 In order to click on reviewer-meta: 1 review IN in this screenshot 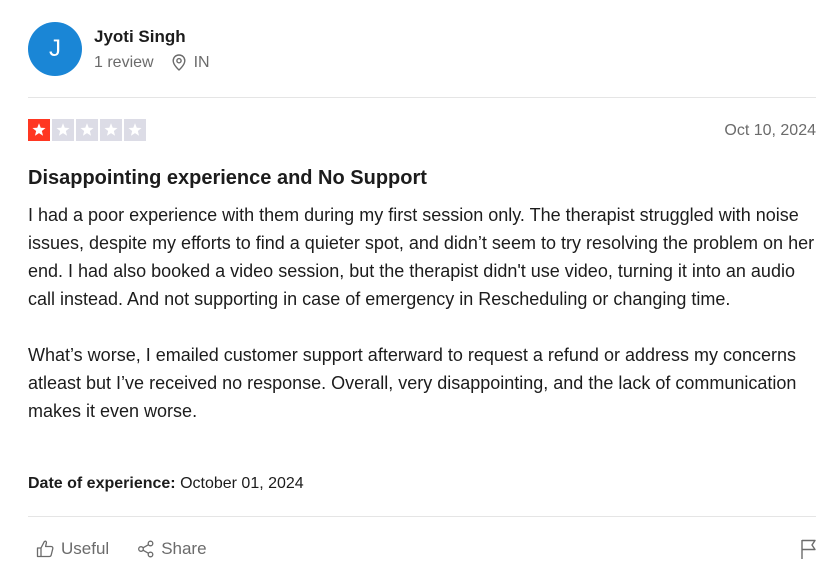, I will do `click(152, 63)`.